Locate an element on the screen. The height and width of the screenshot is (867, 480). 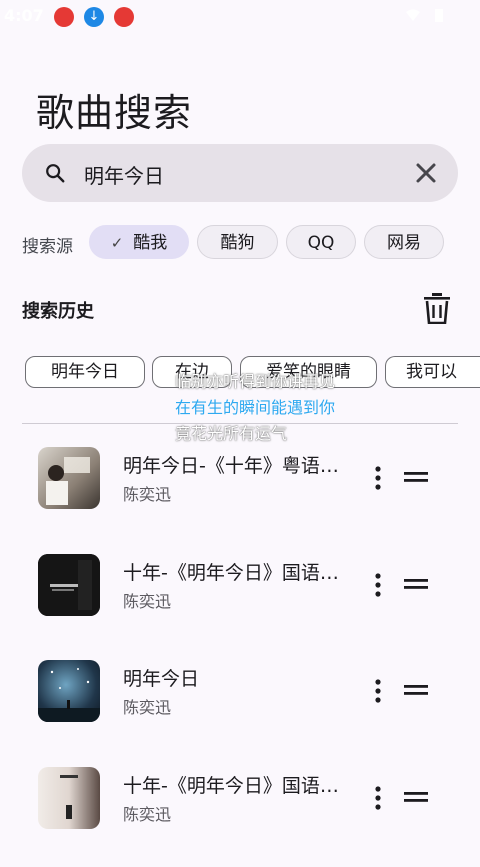
source-chip-kuwo: ✓ 酷我 is located at coordinates (139, 242).